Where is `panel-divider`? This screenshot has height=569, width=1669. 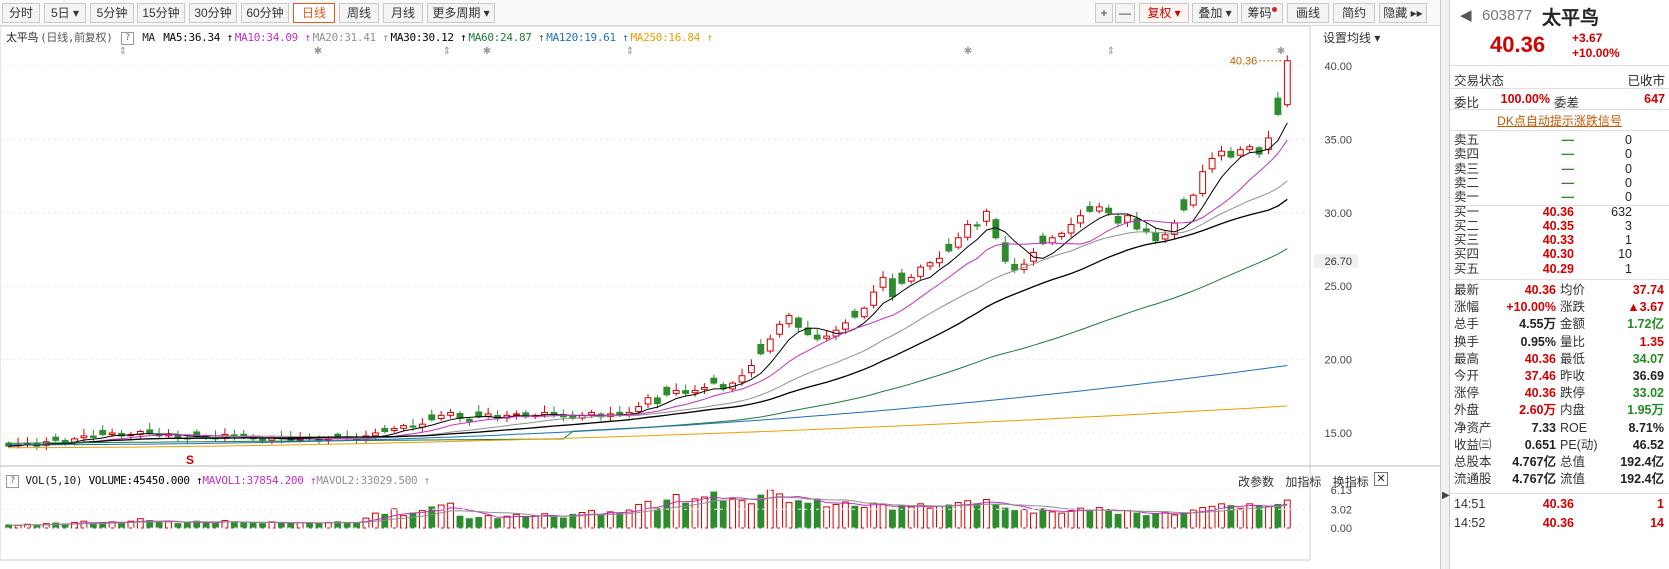
panel-divider is located at coordinates (1445, 284).